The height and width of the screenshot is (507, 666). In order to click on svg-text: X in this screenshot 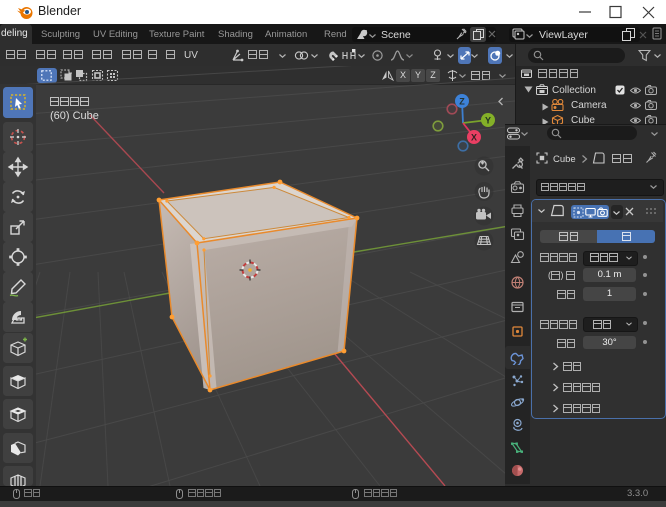, I will do `click(474, 138)`.